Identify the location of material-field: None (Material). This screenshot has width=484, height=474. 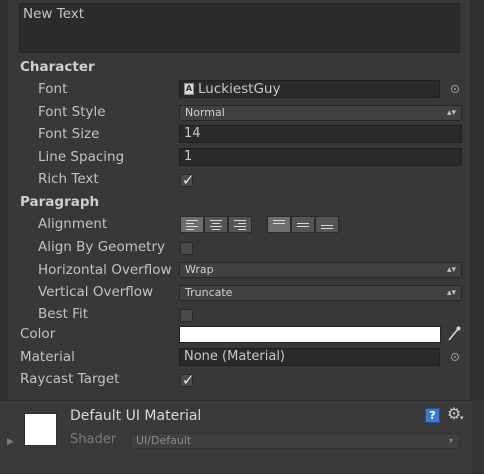
(309, 357).